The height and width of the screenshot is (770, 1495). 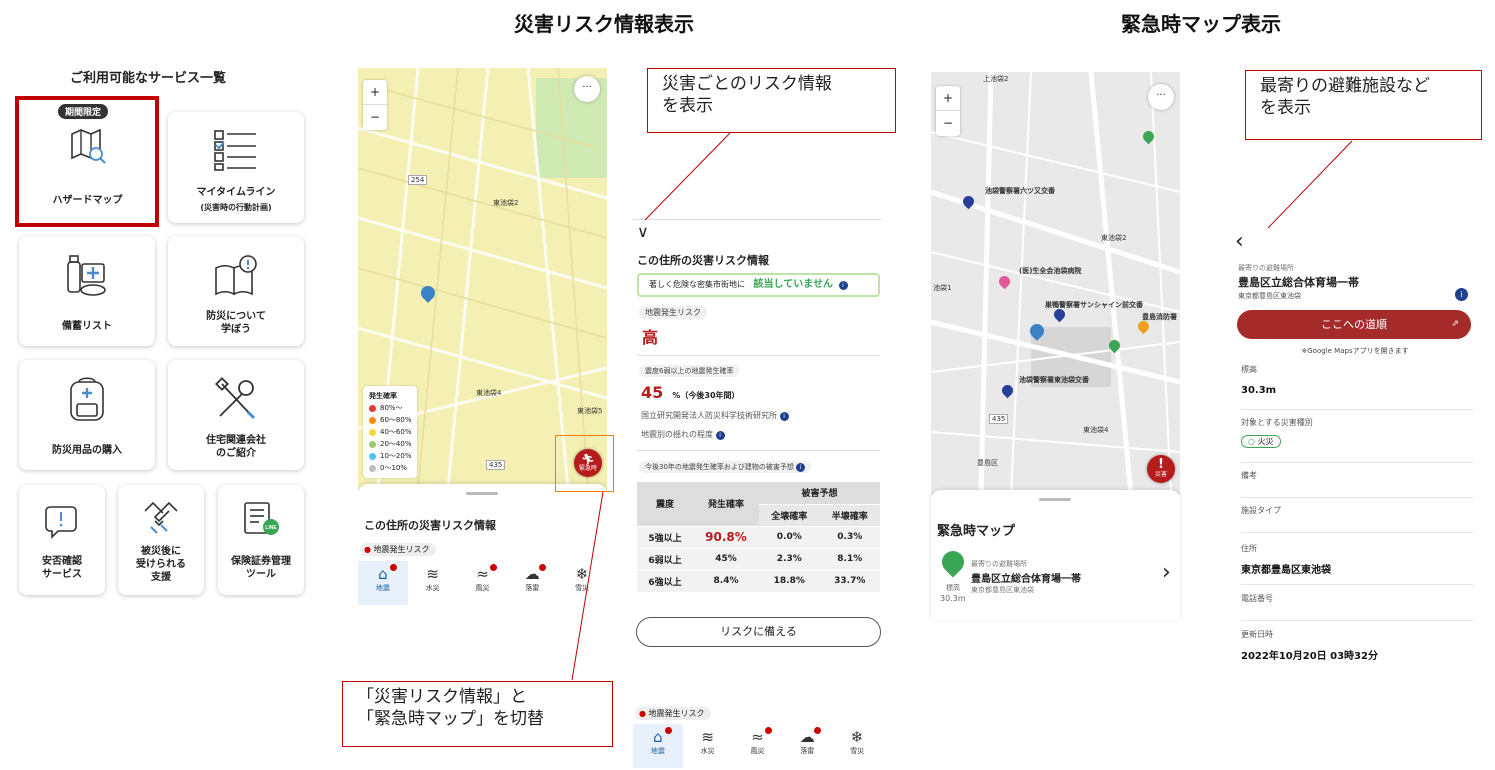 I want to click on note-risk-info: 災害ごとのリスク情報 を表示, so click(x=771, y=100).